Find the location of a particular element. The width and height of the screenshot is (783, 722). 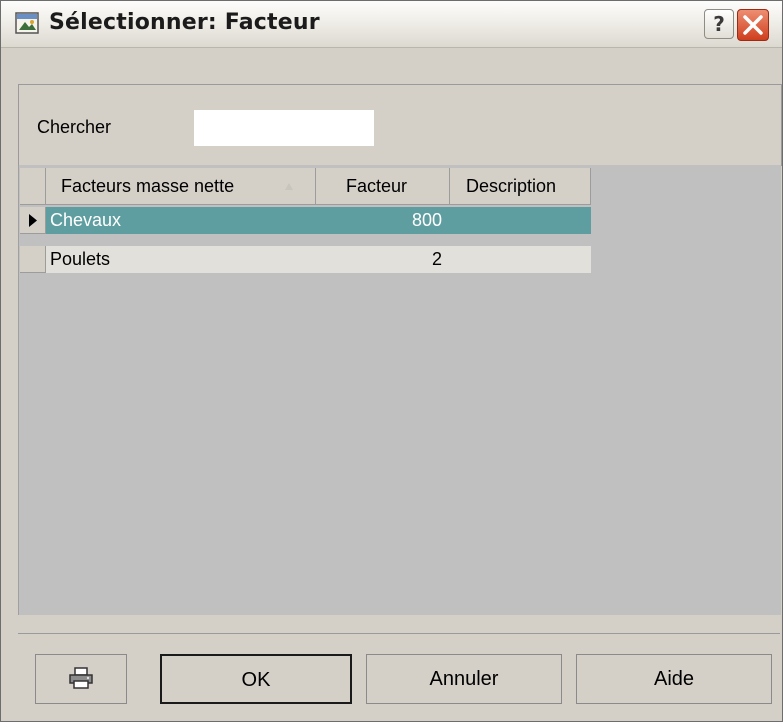

ok-button: OK is located at coordinates (256, 679).